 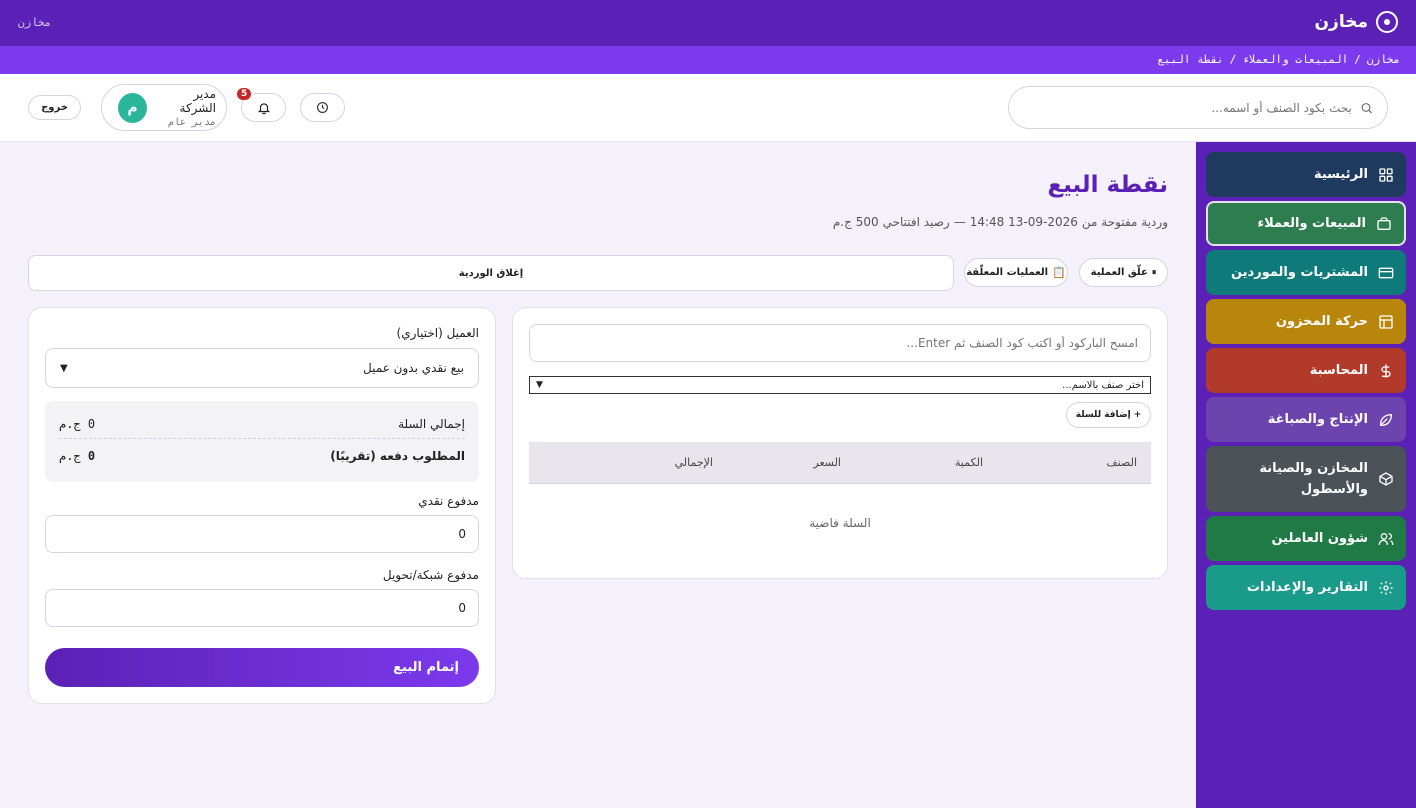 I want to click on card-paid-label: مدفوع شبكة/تحويل, so click(x=430, y=575).